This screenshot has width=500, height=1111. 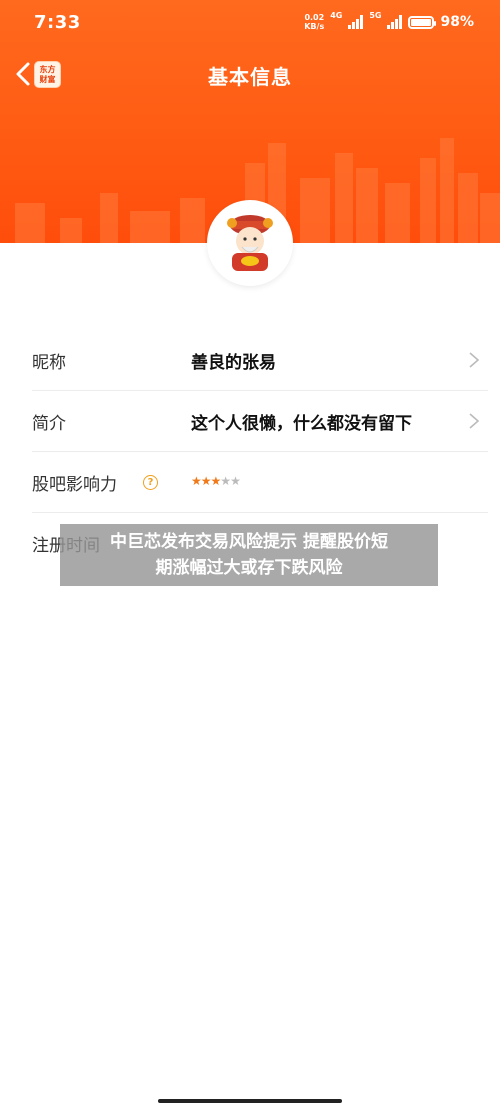 I want to click on network-type-2: 5G, so click(x=375, y=15).